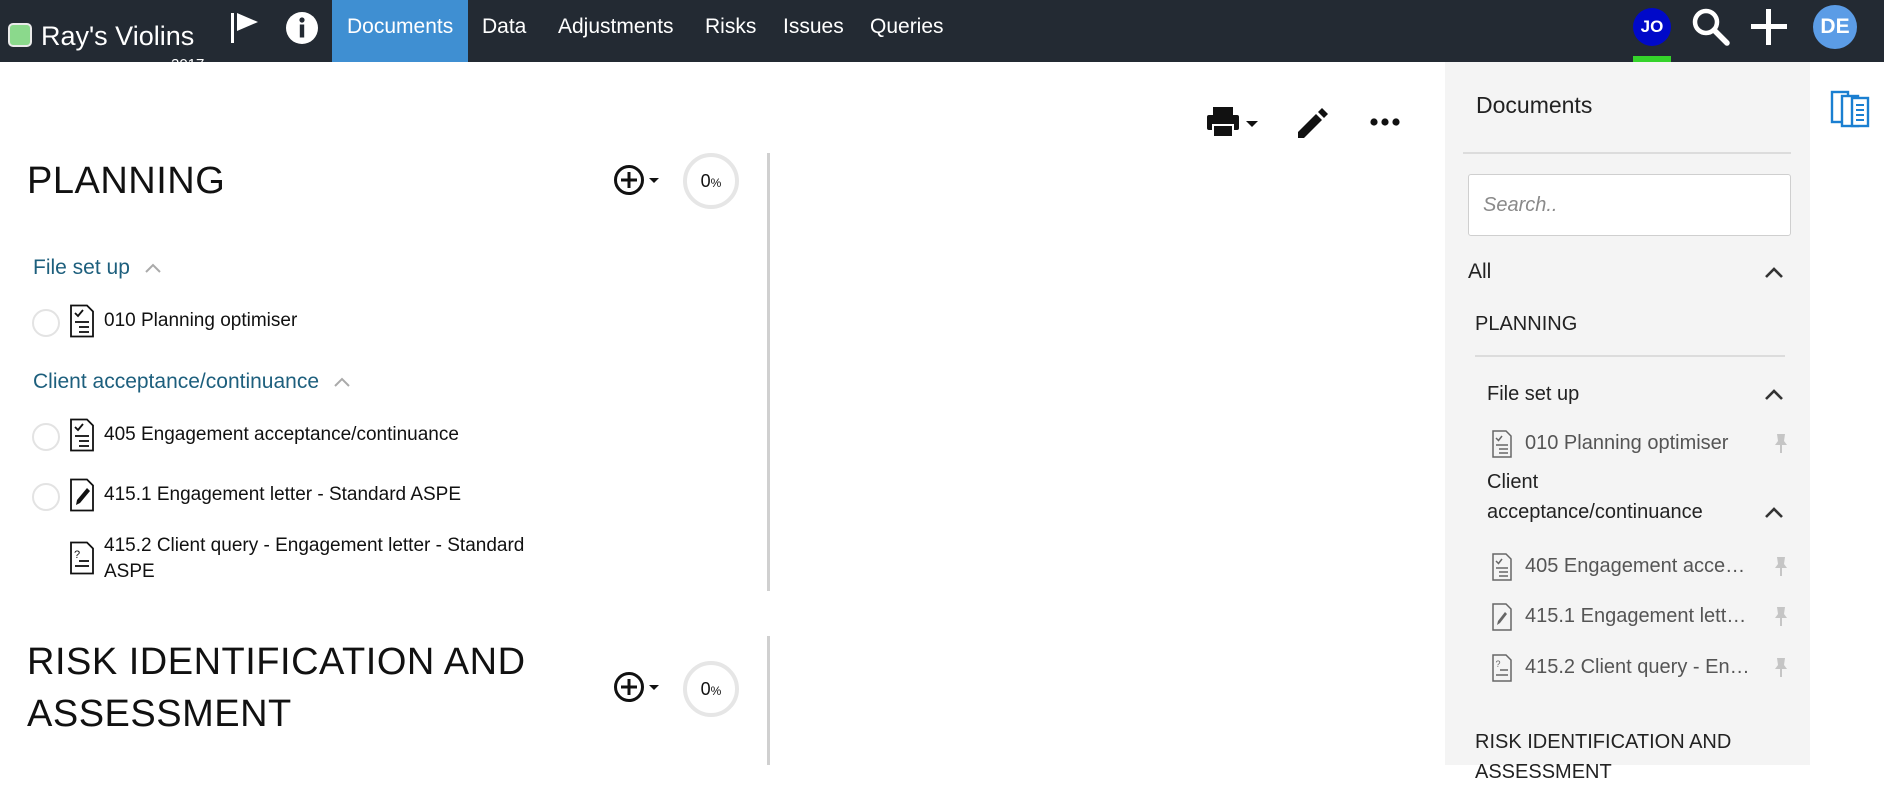 Image resolution: width=1884 pixels, height=787 pixels. Describe the element at coordinates (400, 31) in the screenshot. I see `tab-documents: Documents` at that location.